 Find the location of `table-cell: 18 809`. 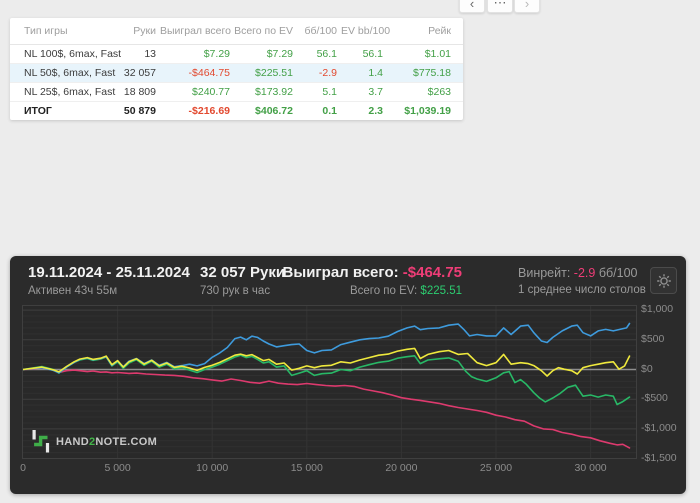

table-cell: 18 809 is located at coordinates (135, 92).